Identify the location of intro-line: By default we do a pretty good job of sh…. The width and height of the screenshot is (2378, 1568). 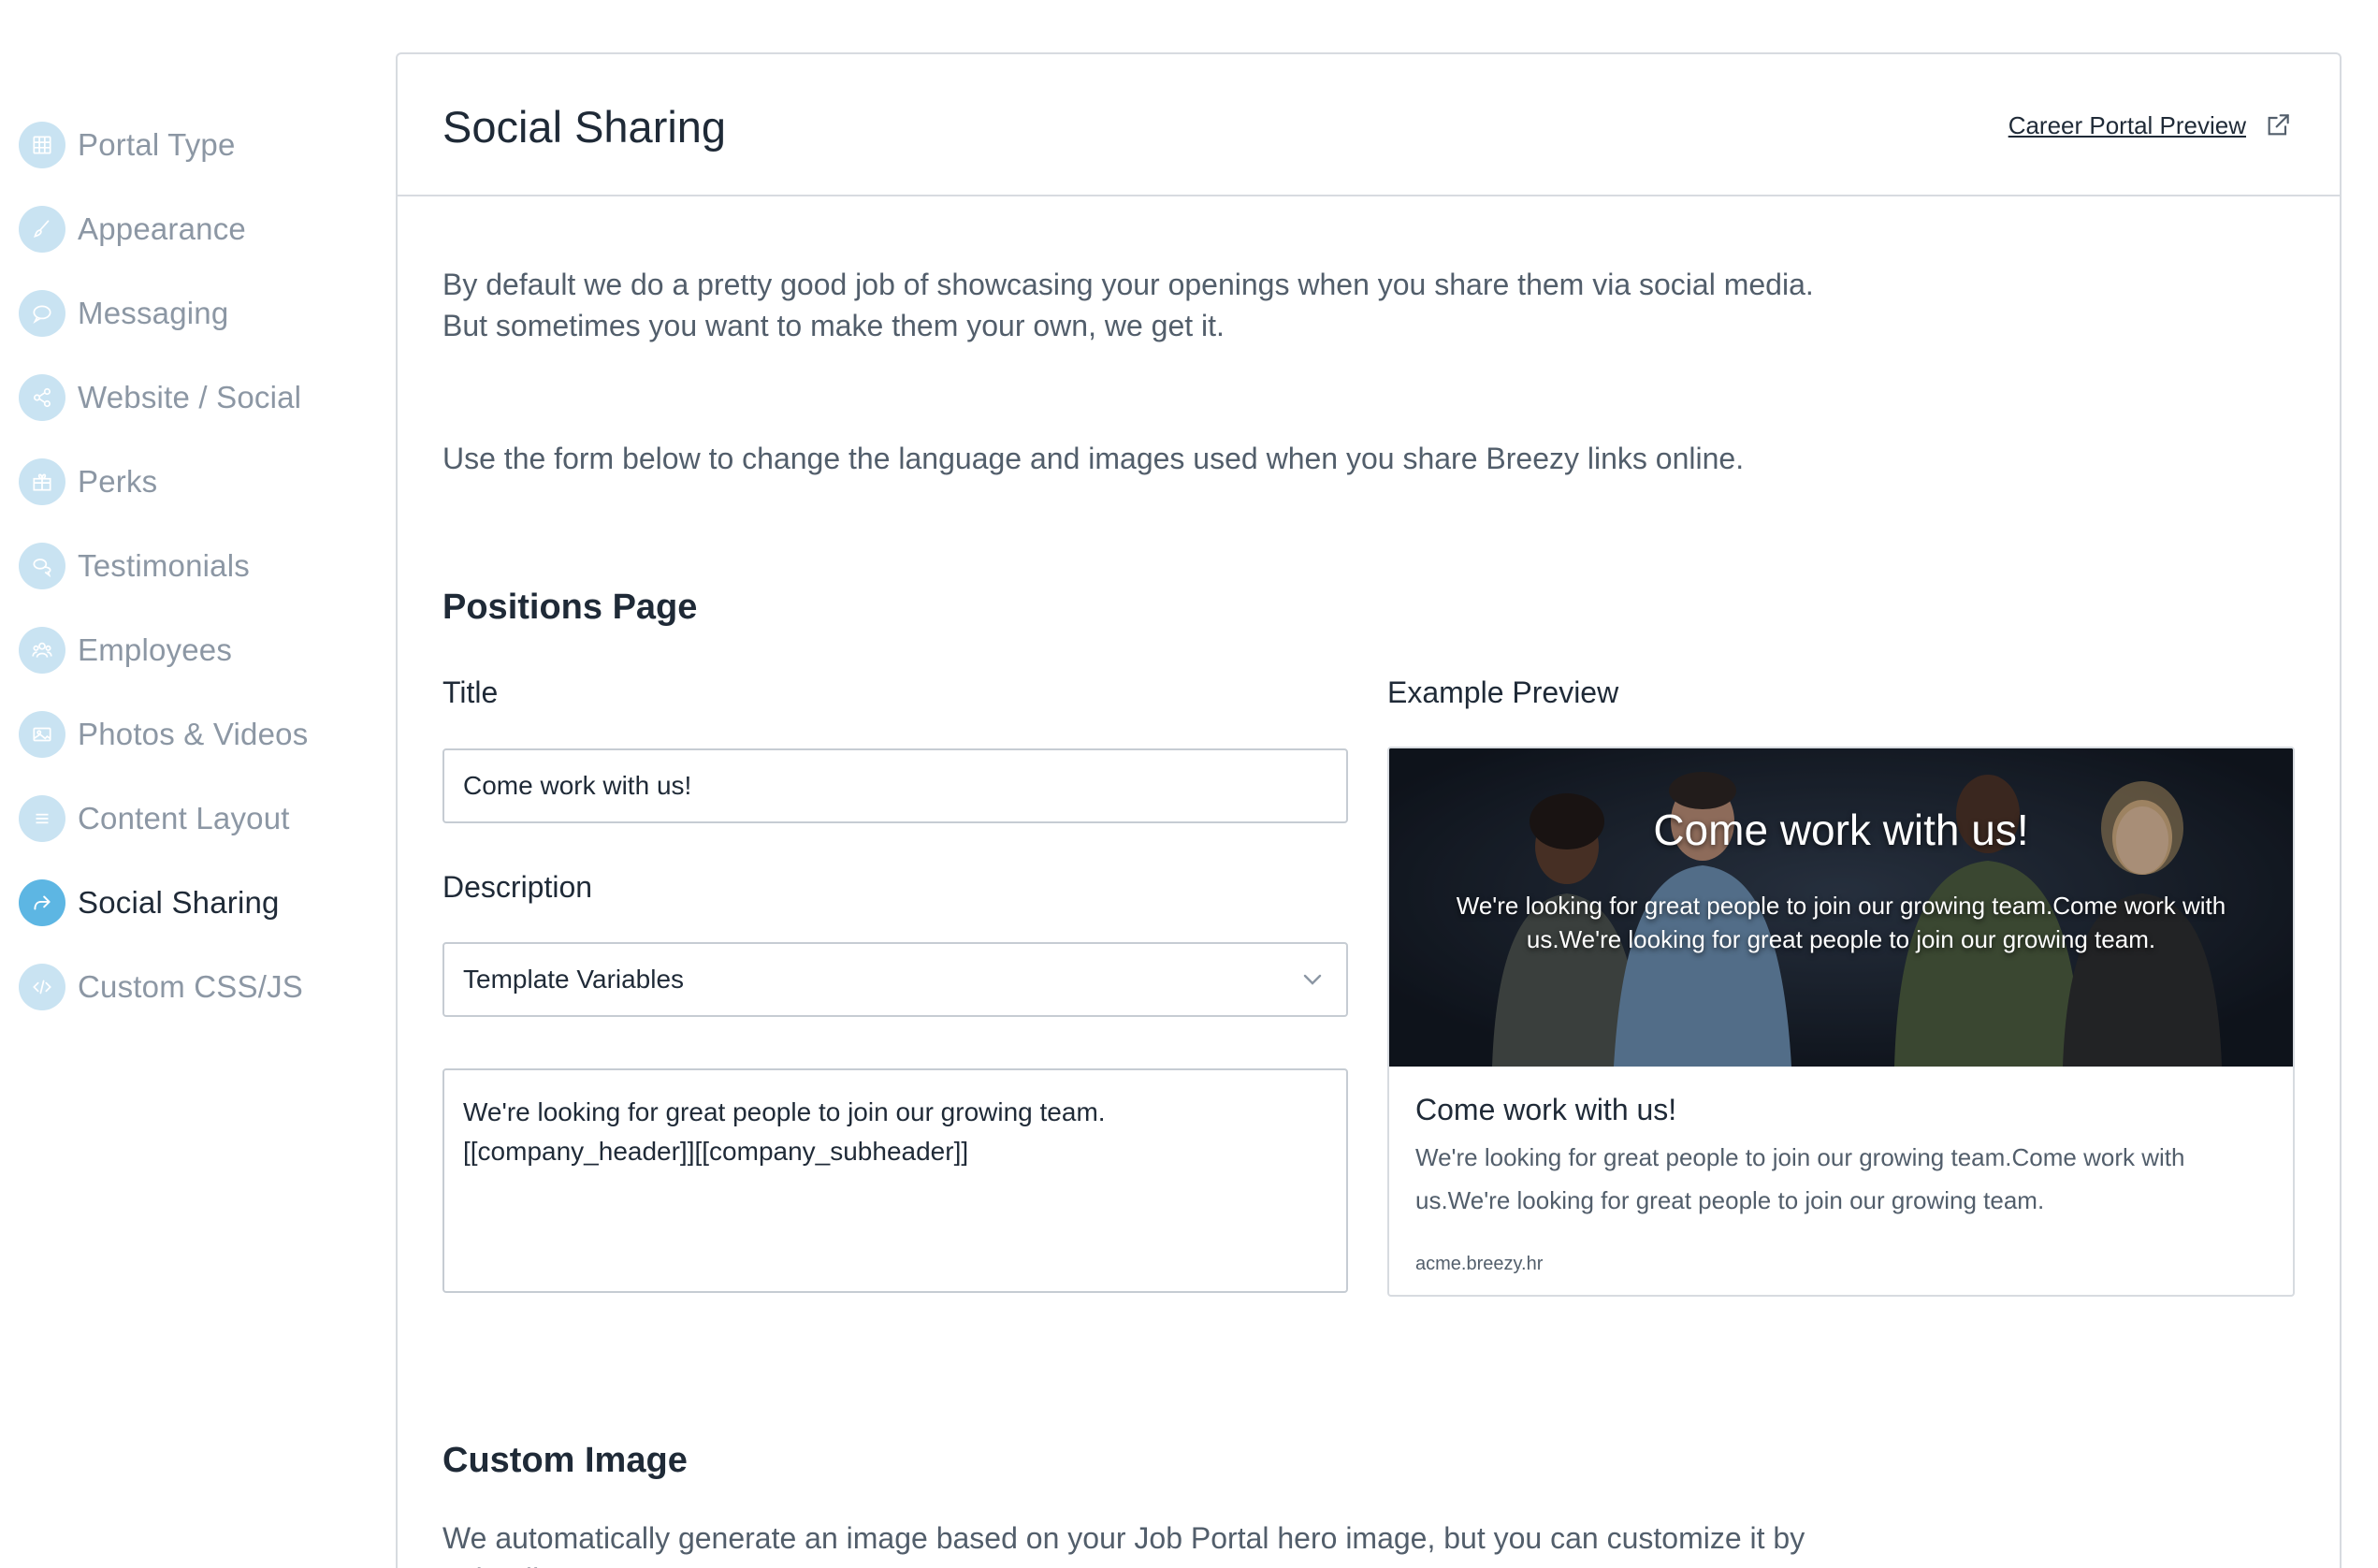
(1128, 284).